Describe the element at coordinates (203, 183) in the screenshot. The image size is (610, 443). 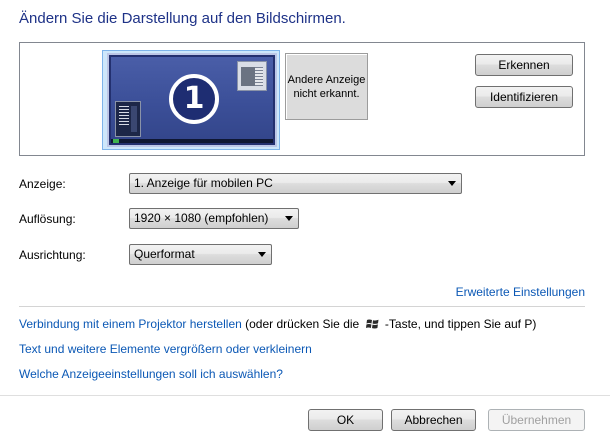
I see `display-select-value: 1. Anzeige für mobilen PC` at that location.